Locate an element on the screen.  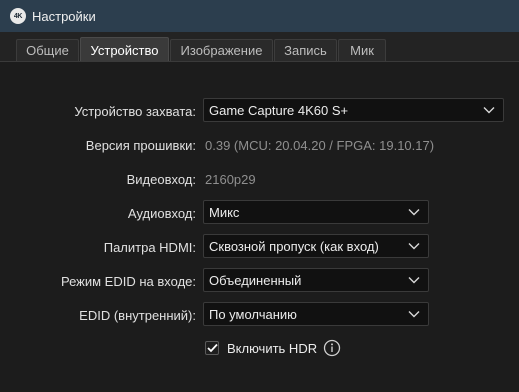
edid-internal-value: По умолчанию is located at coordinates (253, 314).